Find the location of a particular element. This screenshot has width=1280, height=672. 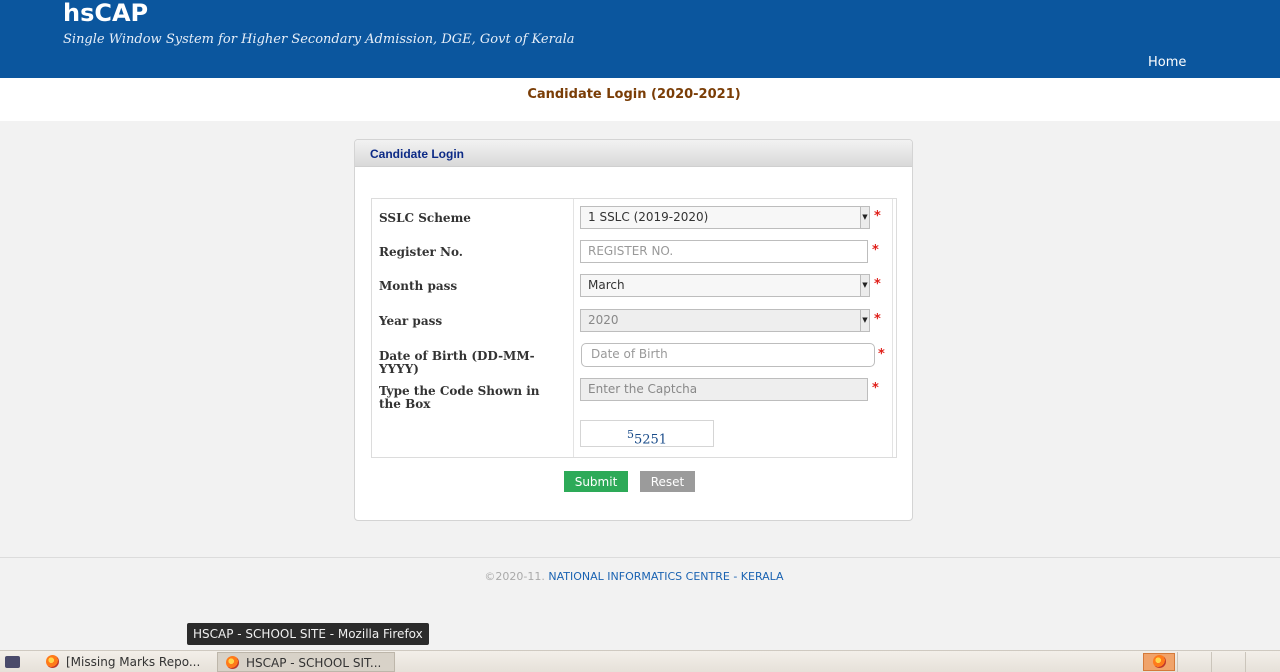

footer-divider is located at coordinates (640, 557).